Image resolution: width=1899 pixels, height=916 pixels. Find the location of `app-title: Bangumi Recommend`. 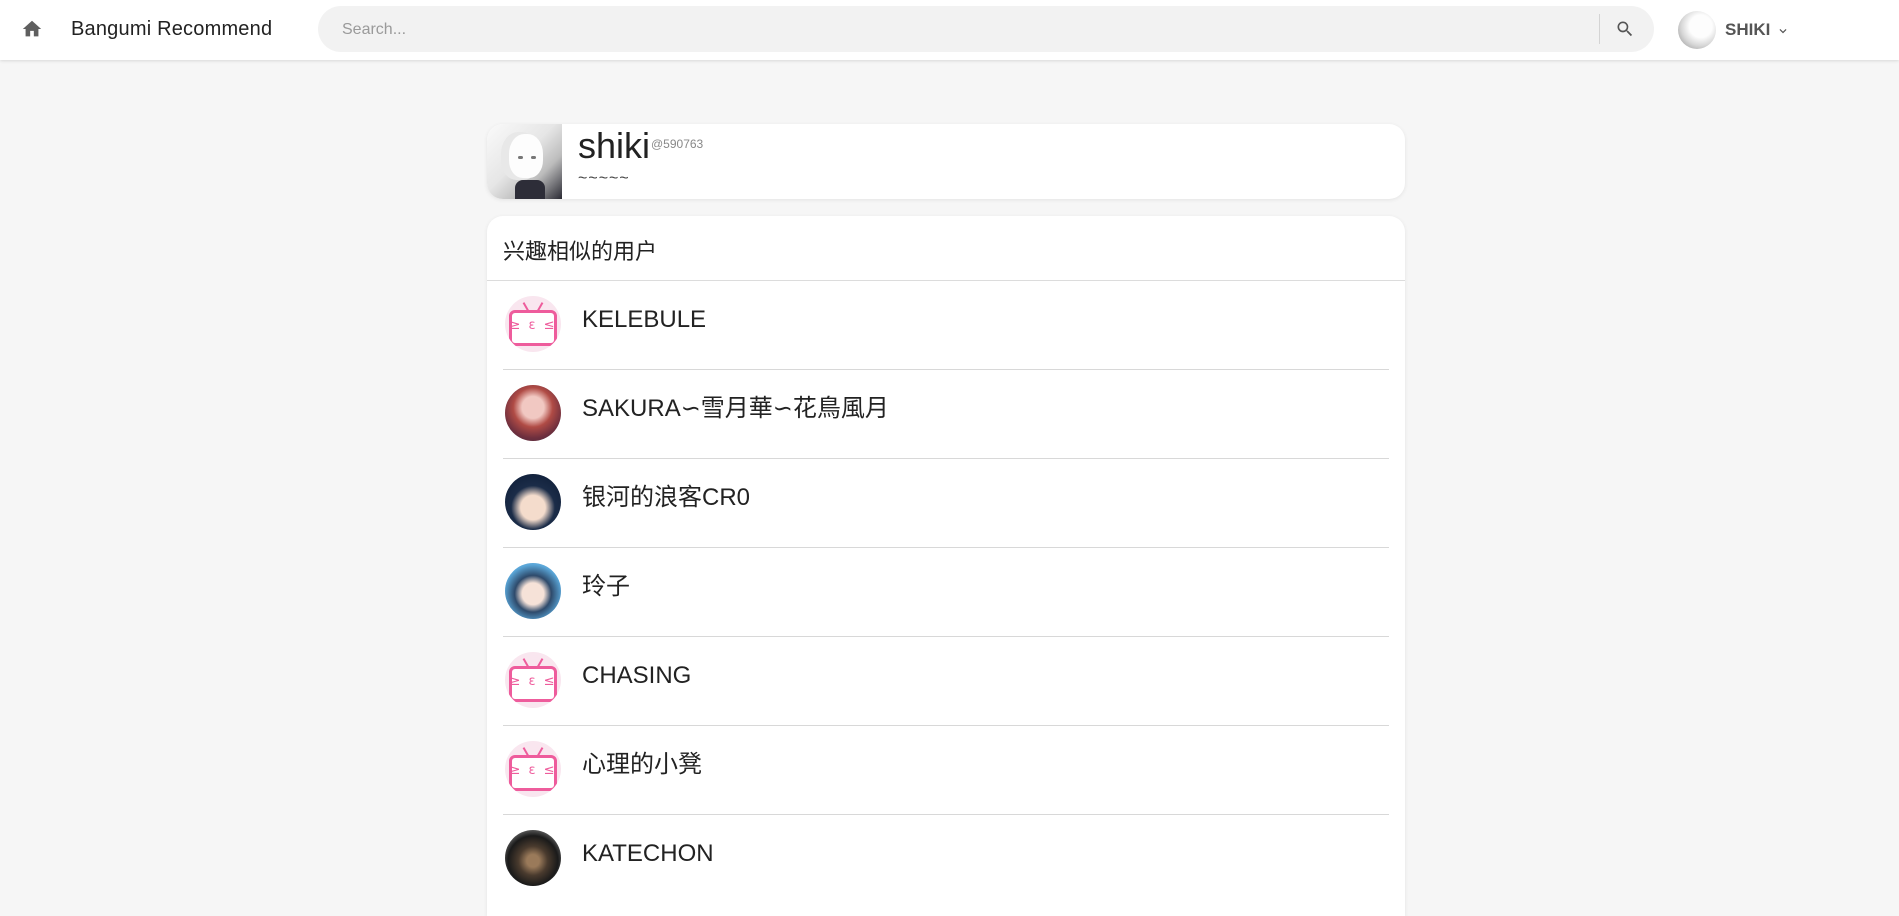

app-title: Bangumi Recommend is located at coordinates (171, 29).